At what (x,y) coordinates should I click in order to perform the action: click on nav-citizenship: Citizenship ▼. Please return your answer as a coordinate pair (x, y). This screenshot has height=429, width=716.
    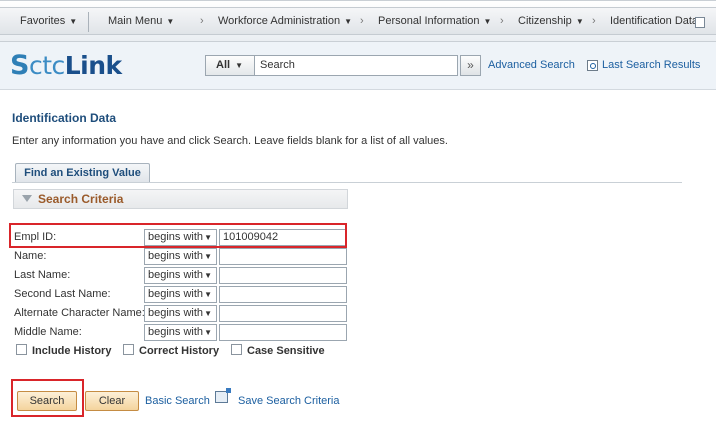
    Looking at the image, I should click on (551, 22).